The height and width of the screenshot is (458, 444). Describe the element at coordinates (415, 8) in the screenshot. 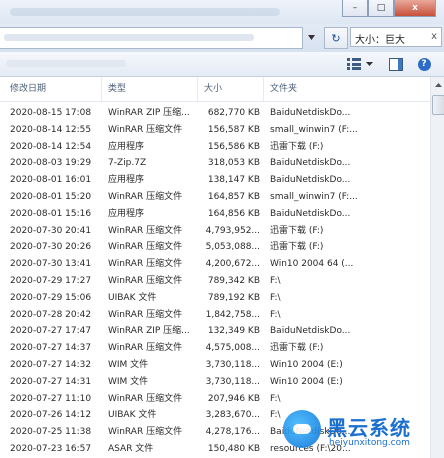

I see `close-button: x` at that location.